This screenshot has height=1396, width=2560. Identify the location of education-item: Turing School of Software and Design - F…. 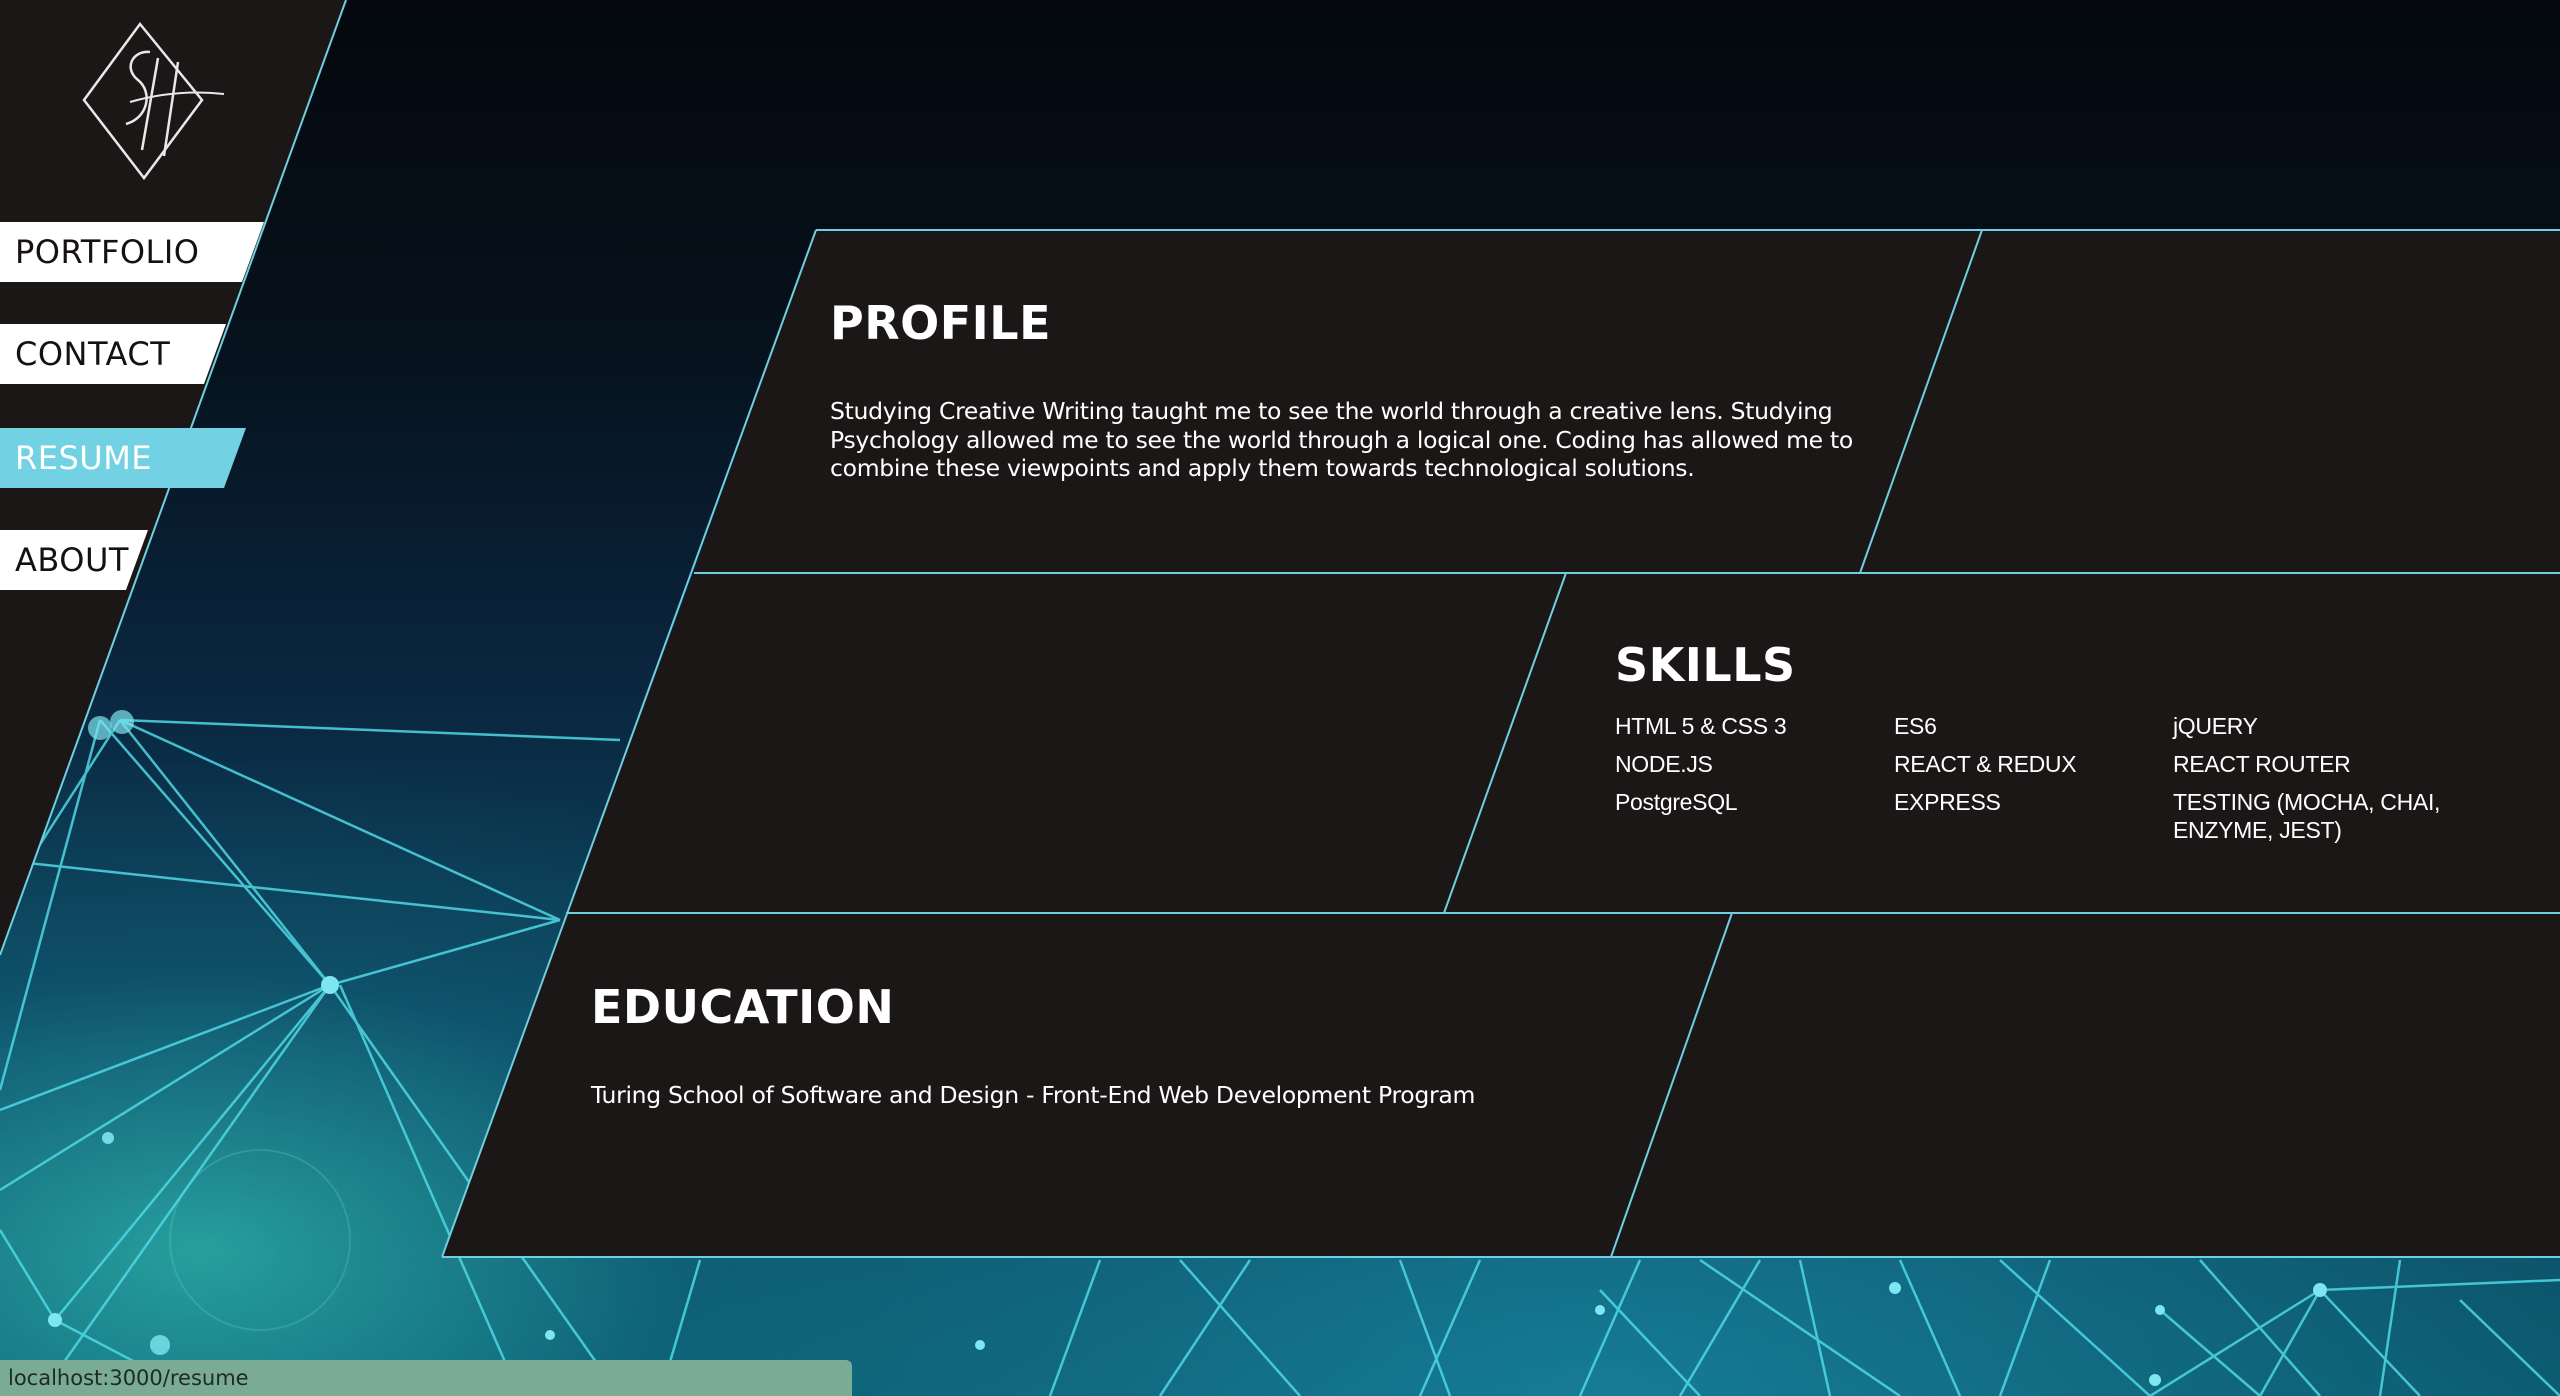
(1033, 1095).